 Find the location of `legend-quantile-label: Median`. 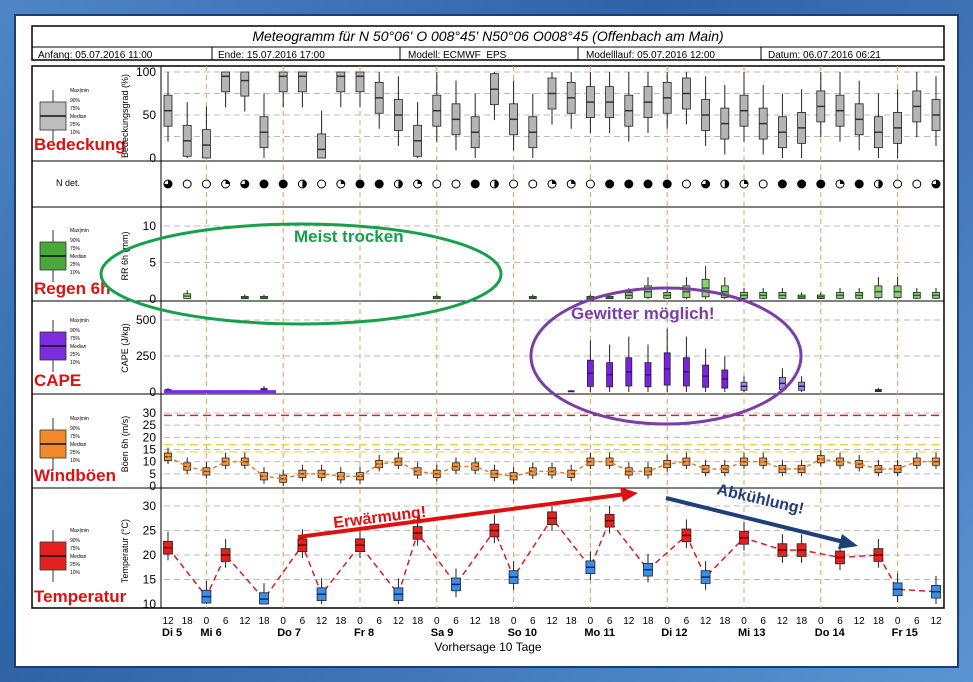

legend-quantile-label: Median is located at coordinates (78, 445).